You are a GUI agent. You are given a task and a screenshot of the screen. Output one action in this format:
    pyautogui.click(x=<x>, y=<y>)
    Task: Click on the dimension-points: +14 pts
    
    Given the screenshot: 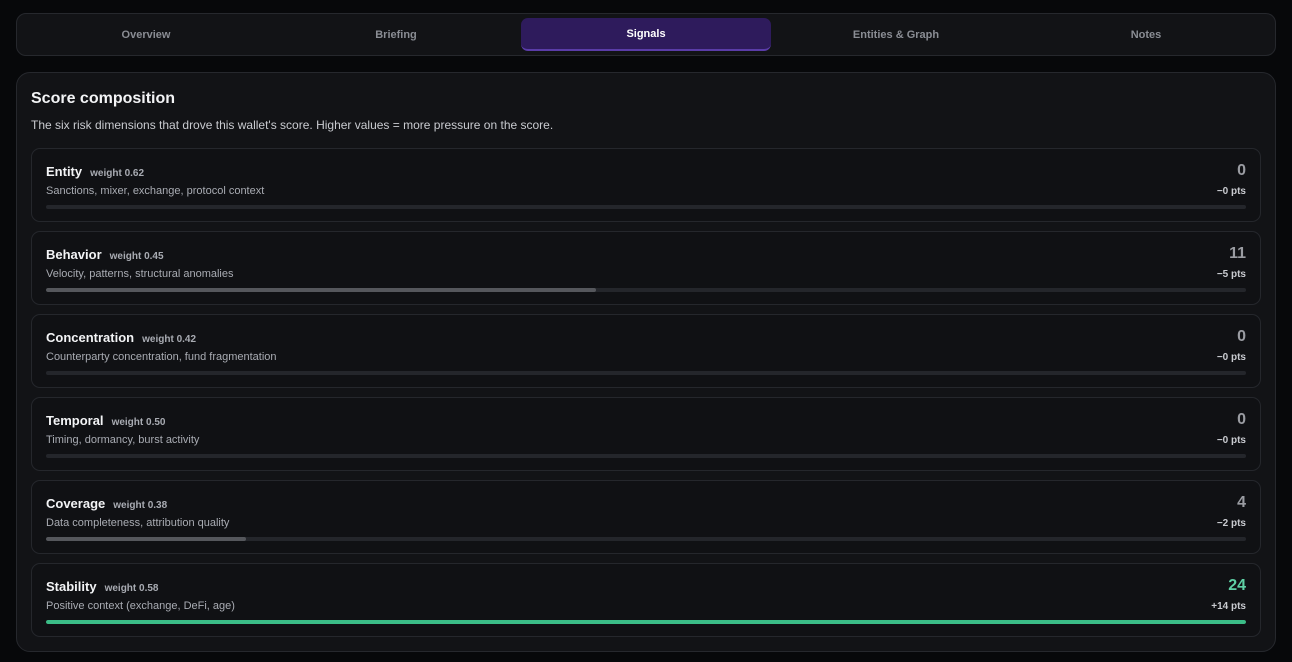 What is the action you would take?
    pyautogui.click(x=1228, y=606)
    